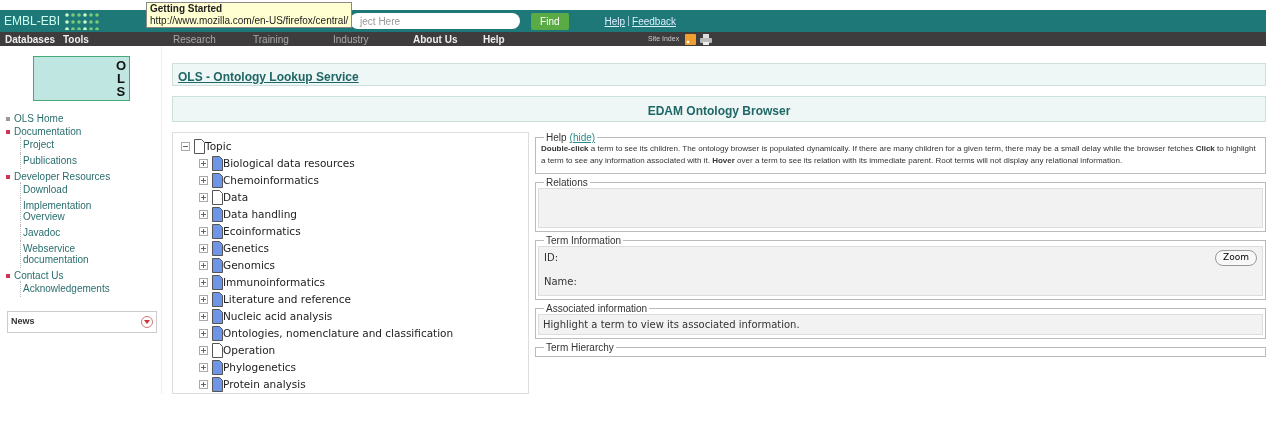  I want to click on tree-node: Immunoinformatics, so click(274, 282).